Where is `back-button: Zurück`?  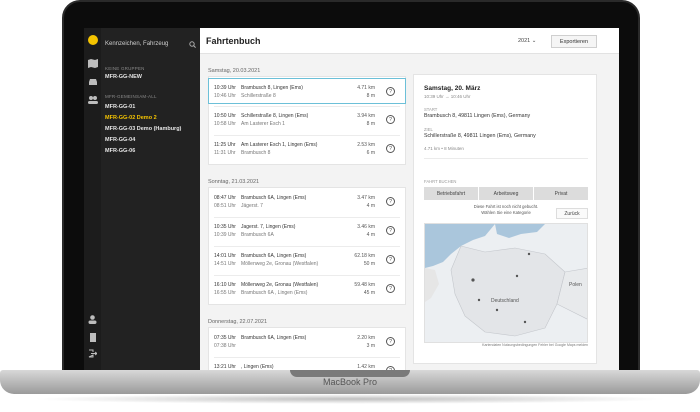
back-button: Zurück is located at coordinates (572, 213).